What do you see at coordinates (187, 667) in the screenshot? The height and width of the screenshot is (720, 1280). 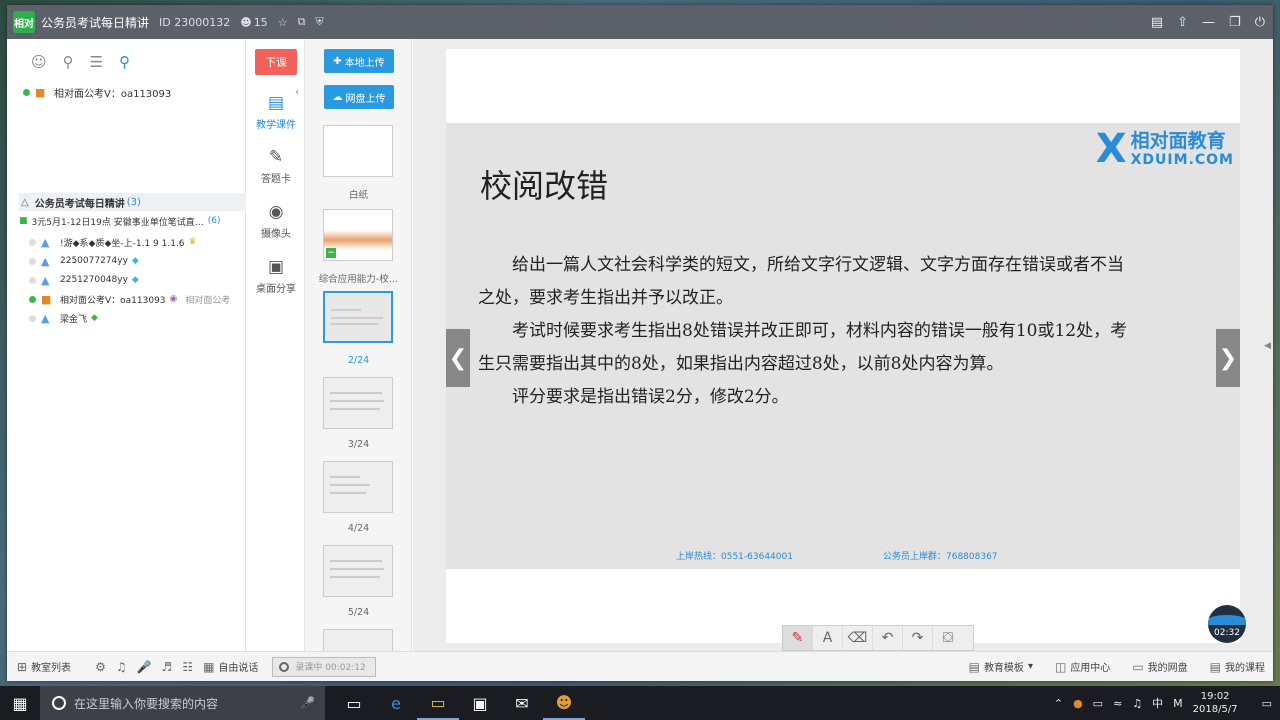 I see `mixer-button: ☷` at bounding box center [187, 667].